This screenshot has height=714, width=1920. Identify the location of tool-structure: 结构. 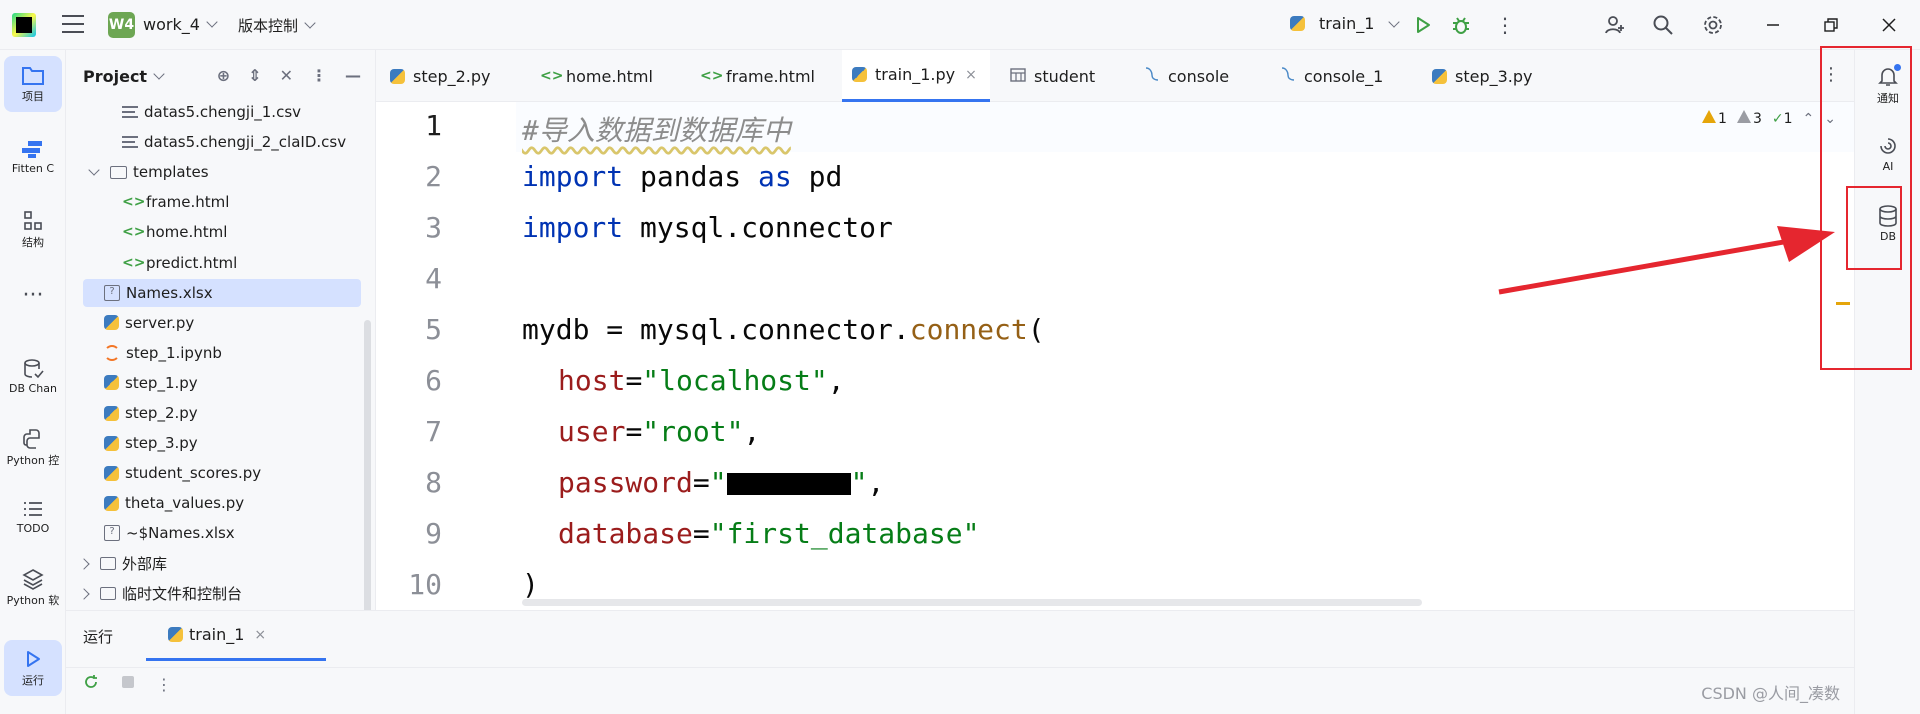
(33, 229).